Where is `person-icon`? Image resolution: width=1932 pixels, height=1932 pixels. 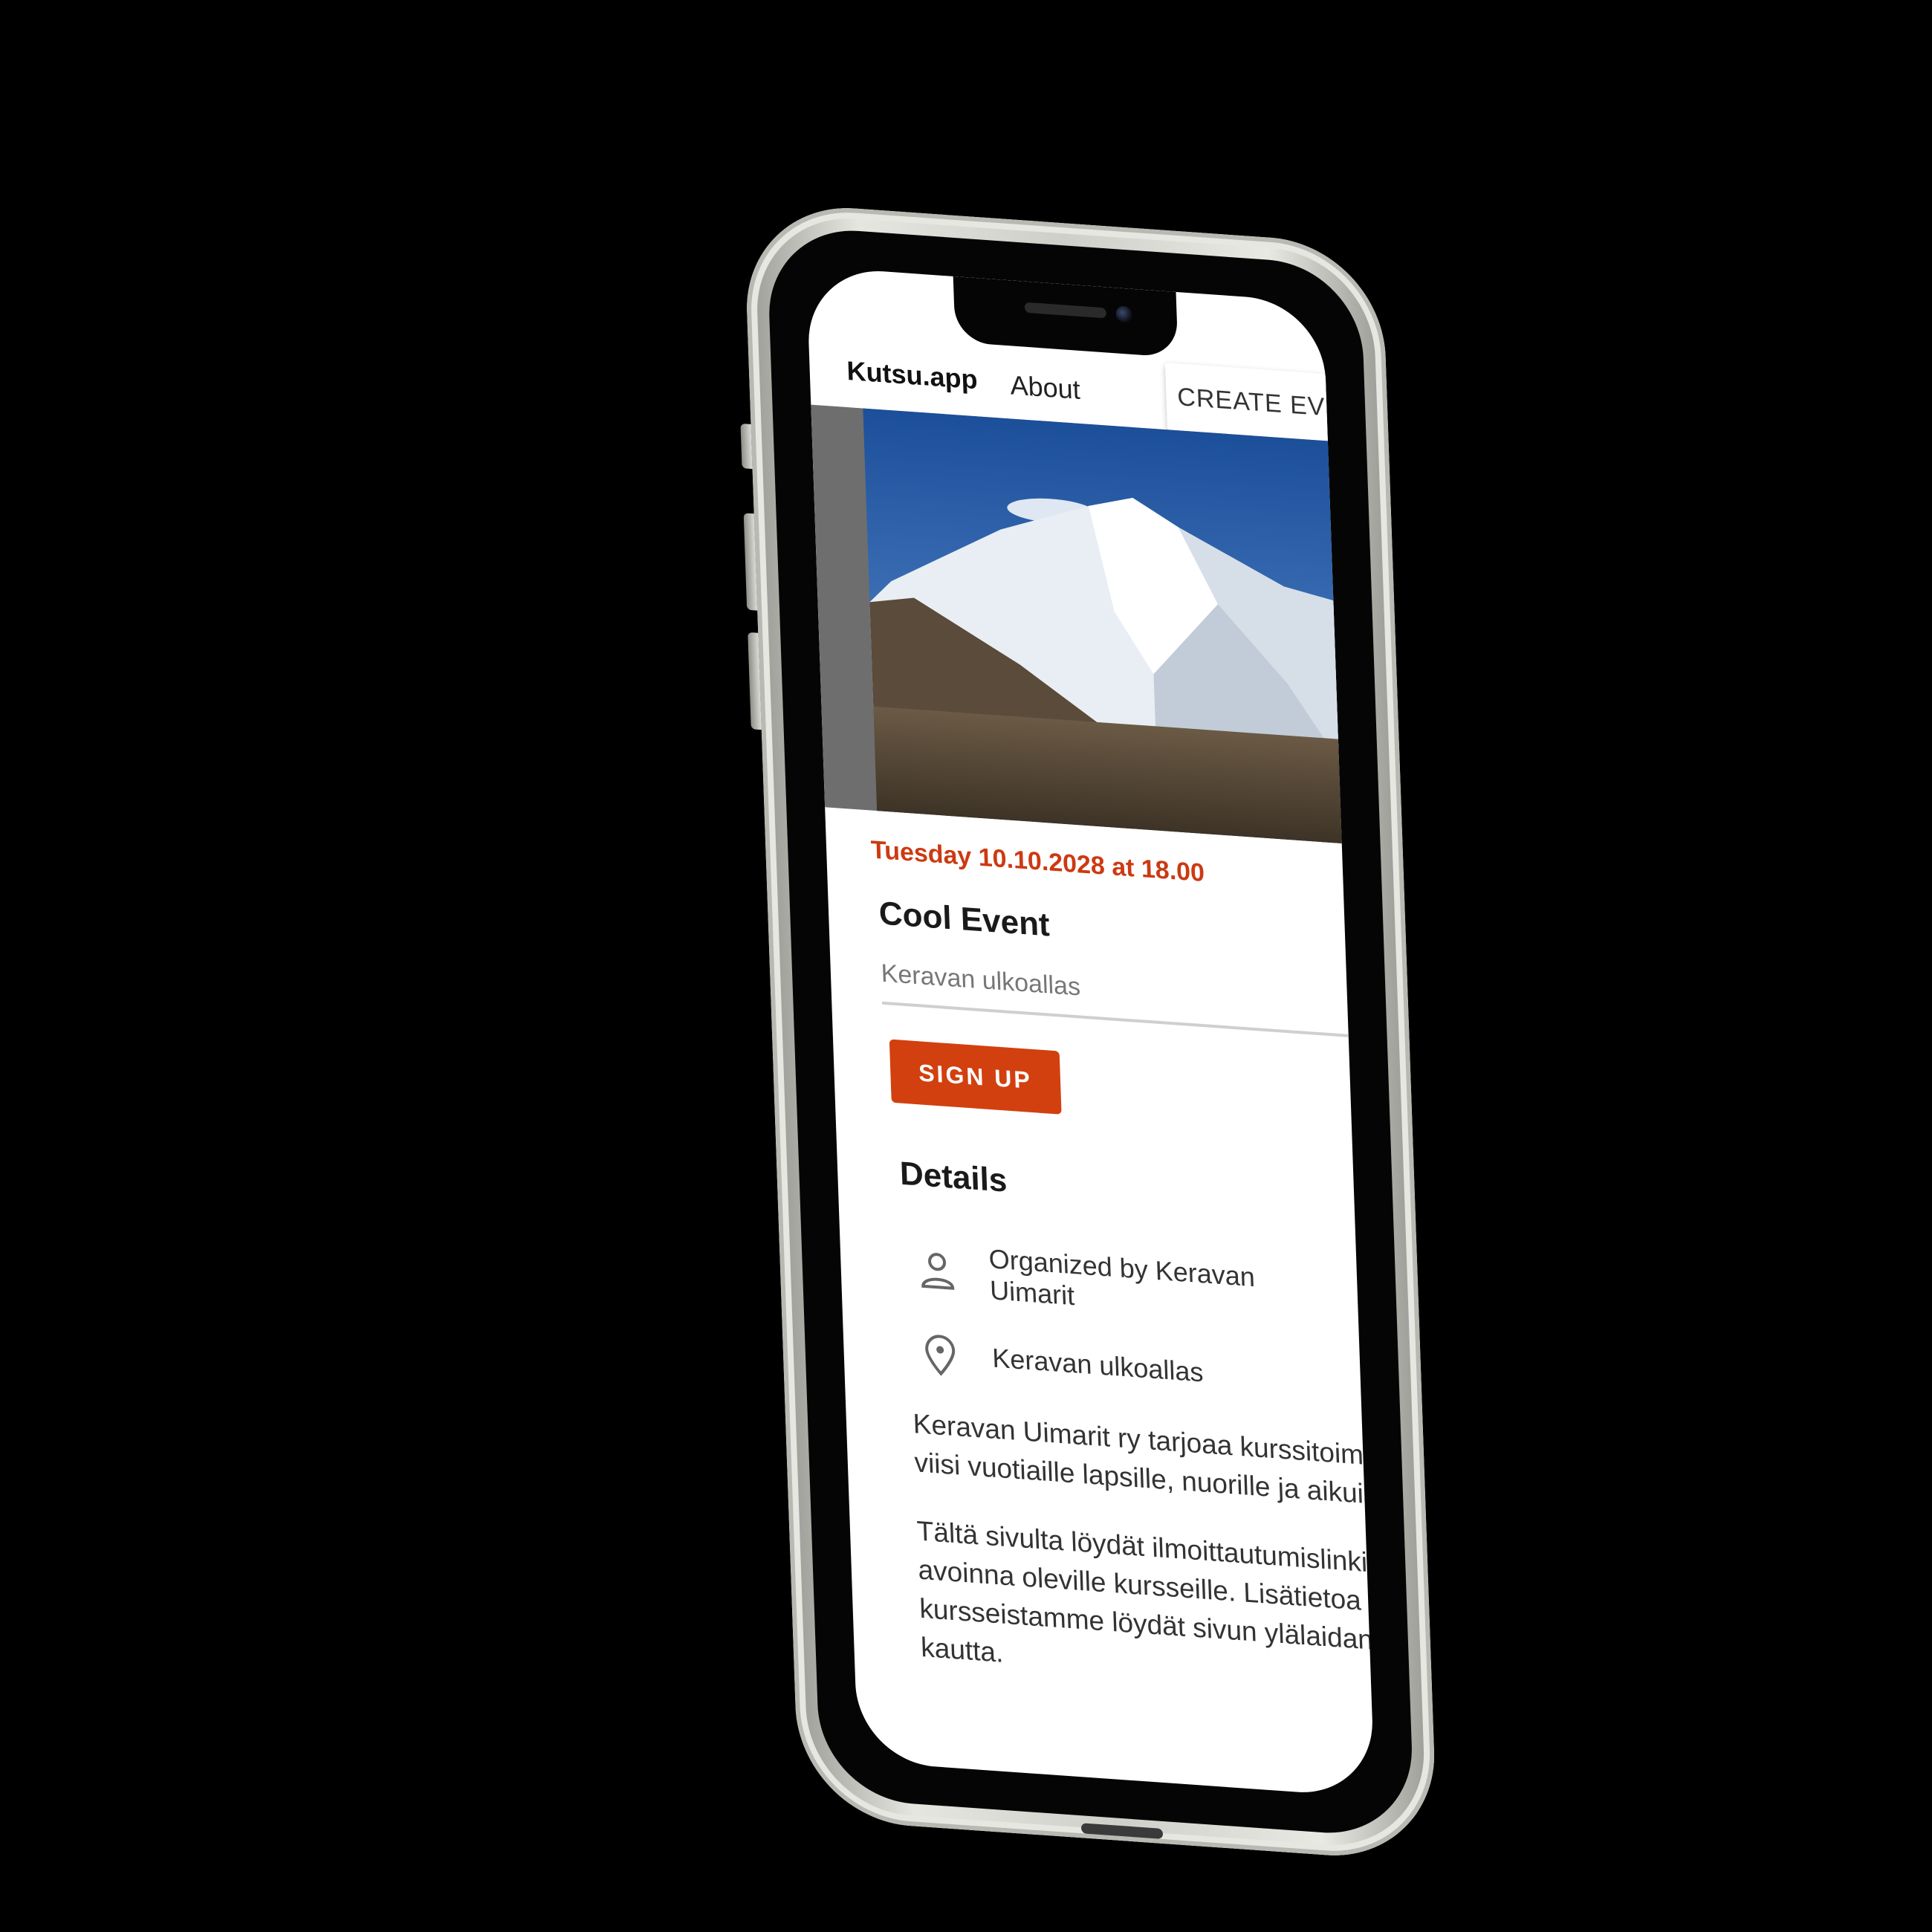
person-icon is located at coordinates (938, 1271).